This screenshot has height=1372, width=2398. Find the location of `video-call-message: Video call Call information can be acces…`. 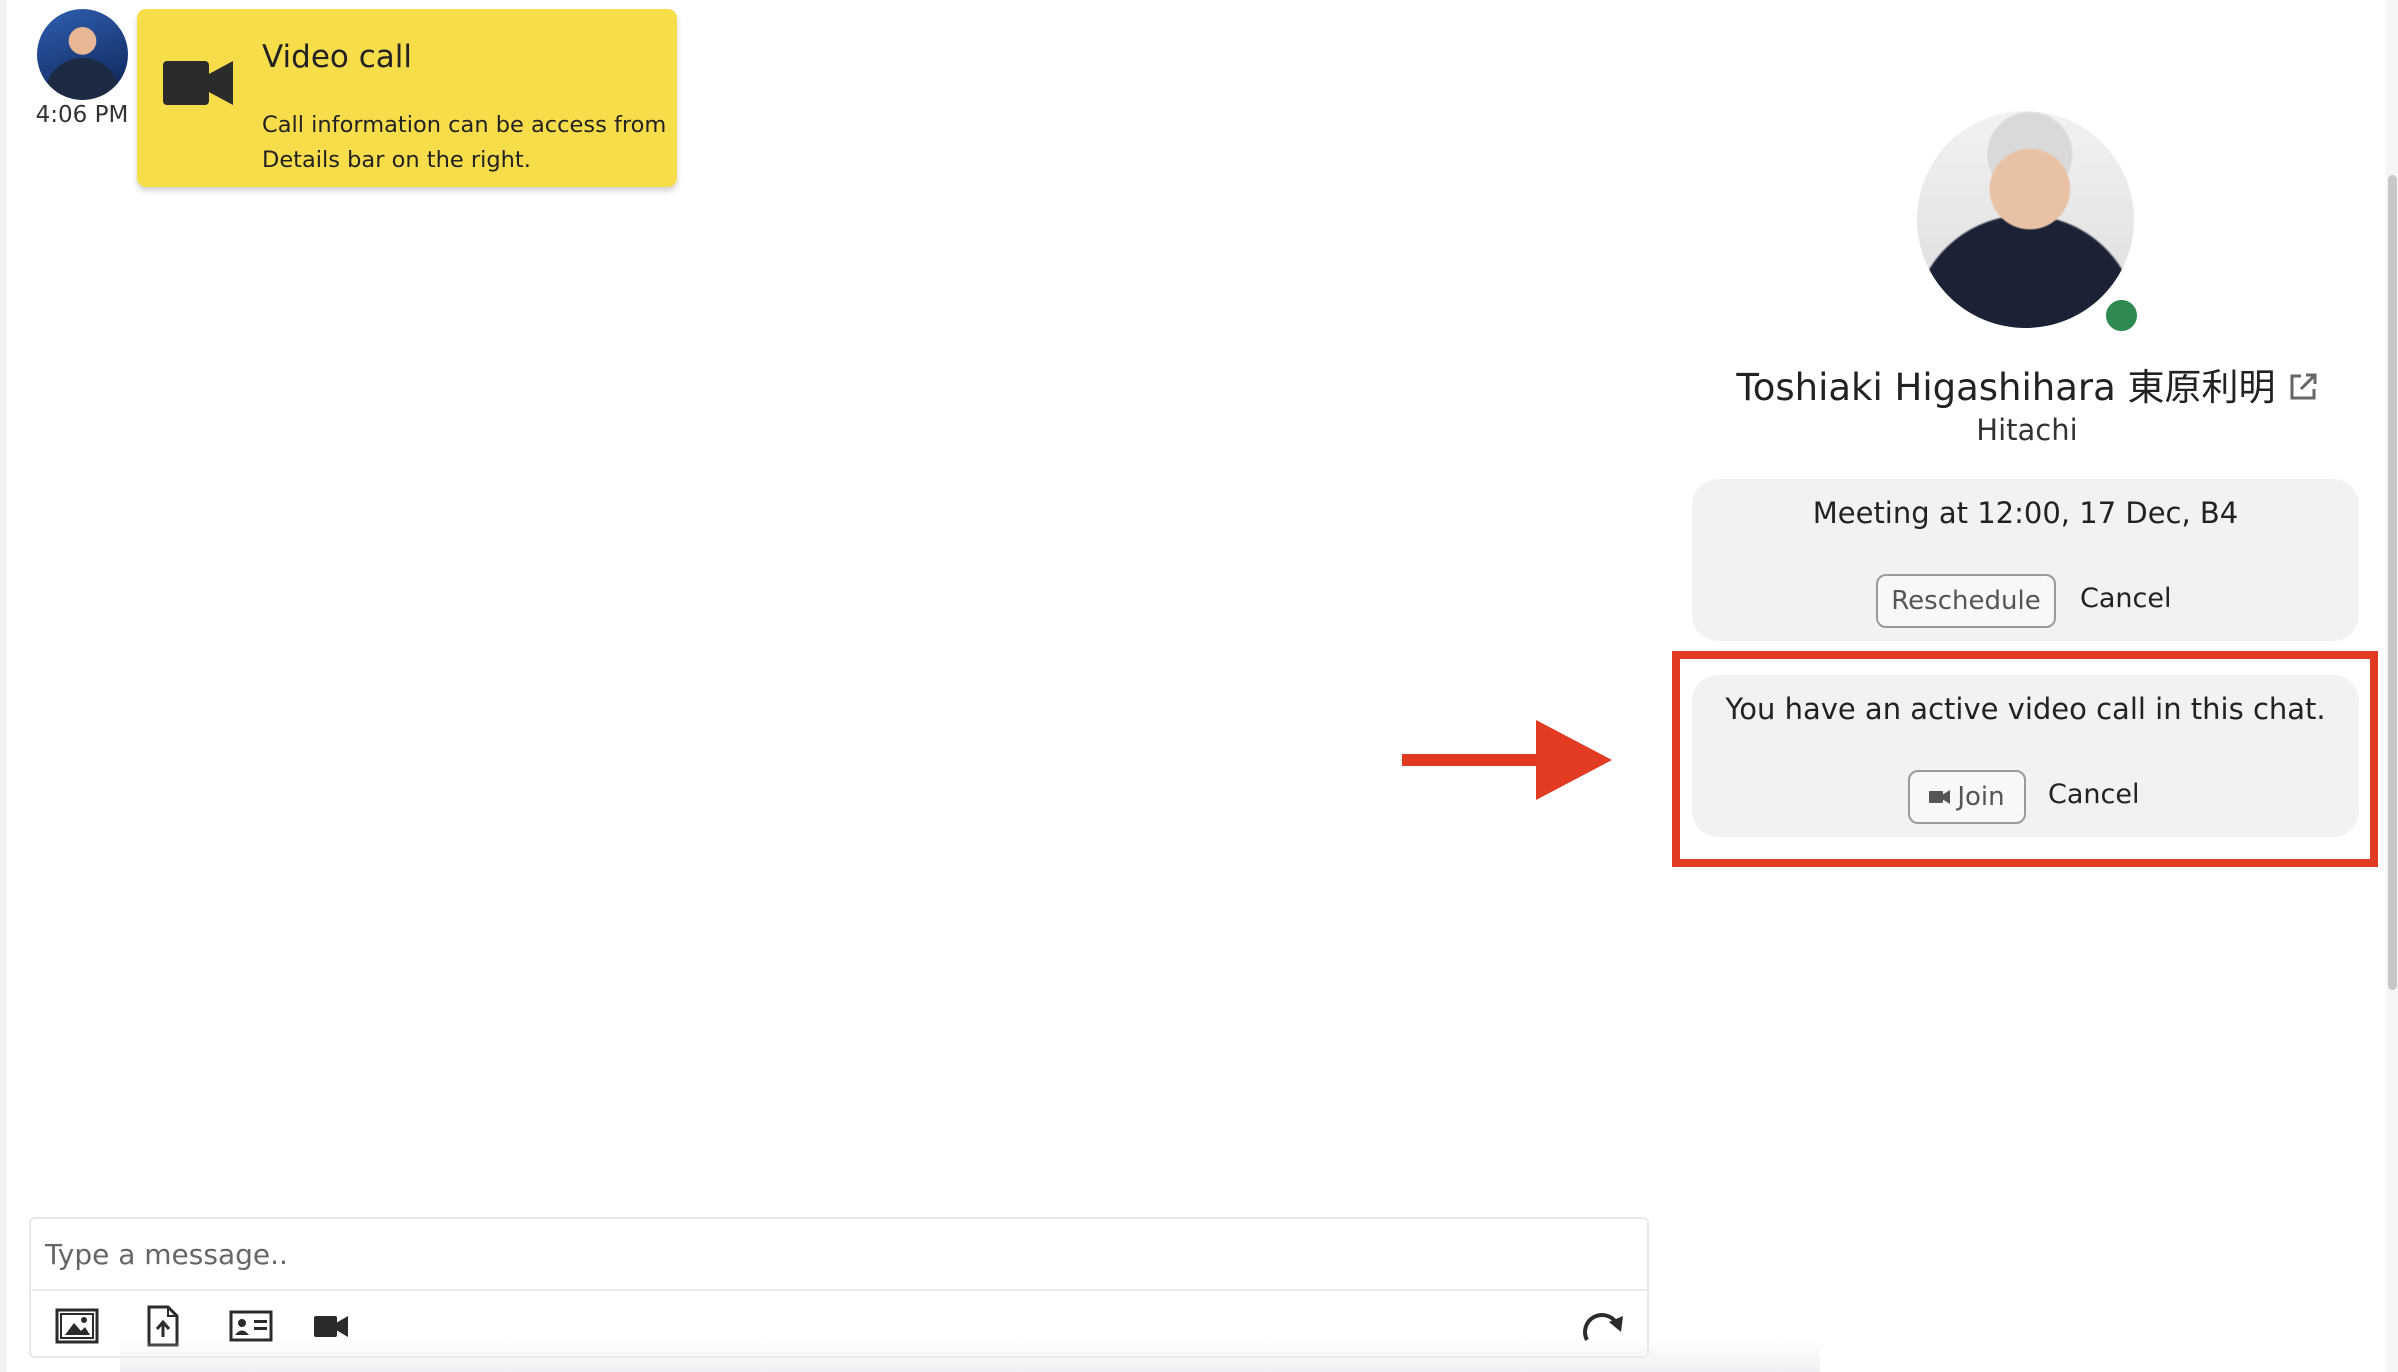

video-call-message: Video call Call information can be acces… is located at coordinates (407, 98).